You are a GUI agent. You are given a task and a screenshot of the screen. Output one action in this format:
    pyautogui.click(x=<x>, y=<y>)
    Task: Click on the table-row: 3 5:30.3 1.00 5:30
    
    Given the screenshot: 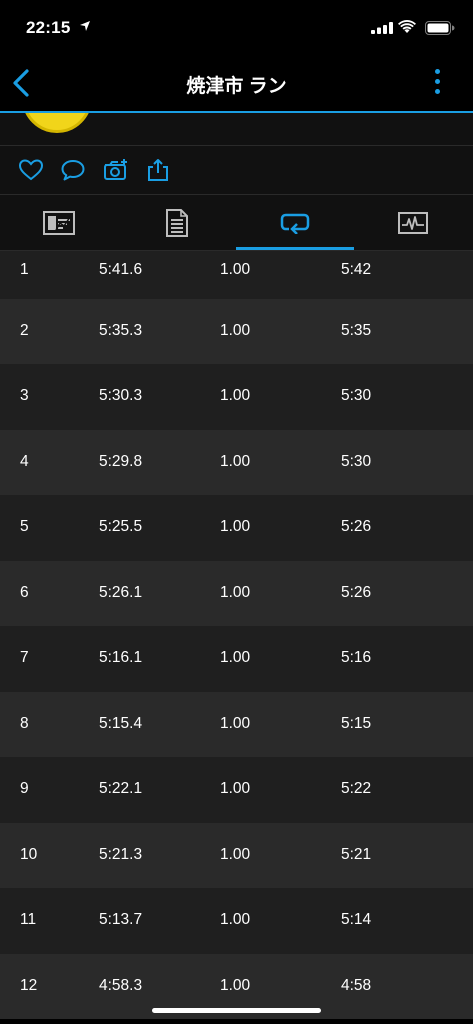 What is the action you would take?
    pyautogui.click(x=236, y=397)
    